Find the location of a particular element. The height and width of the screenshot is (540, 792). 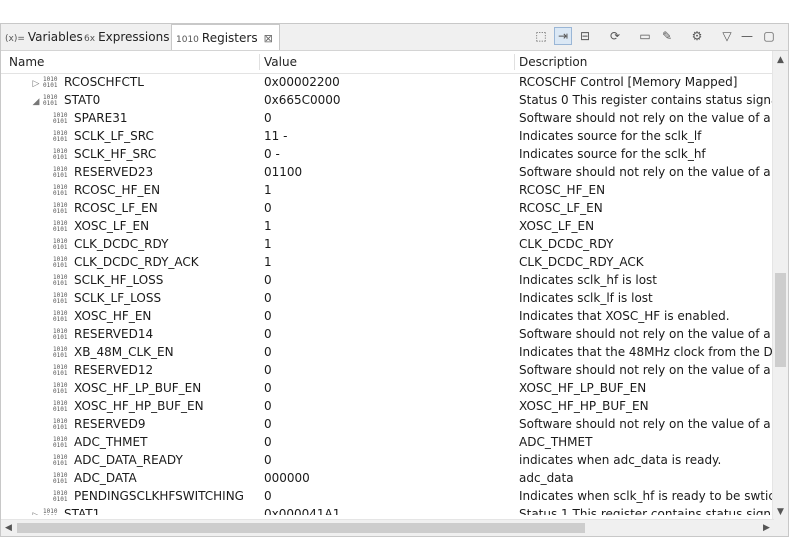

register-name: SCLK_HF_SRC is located at coordinates (115, 154).